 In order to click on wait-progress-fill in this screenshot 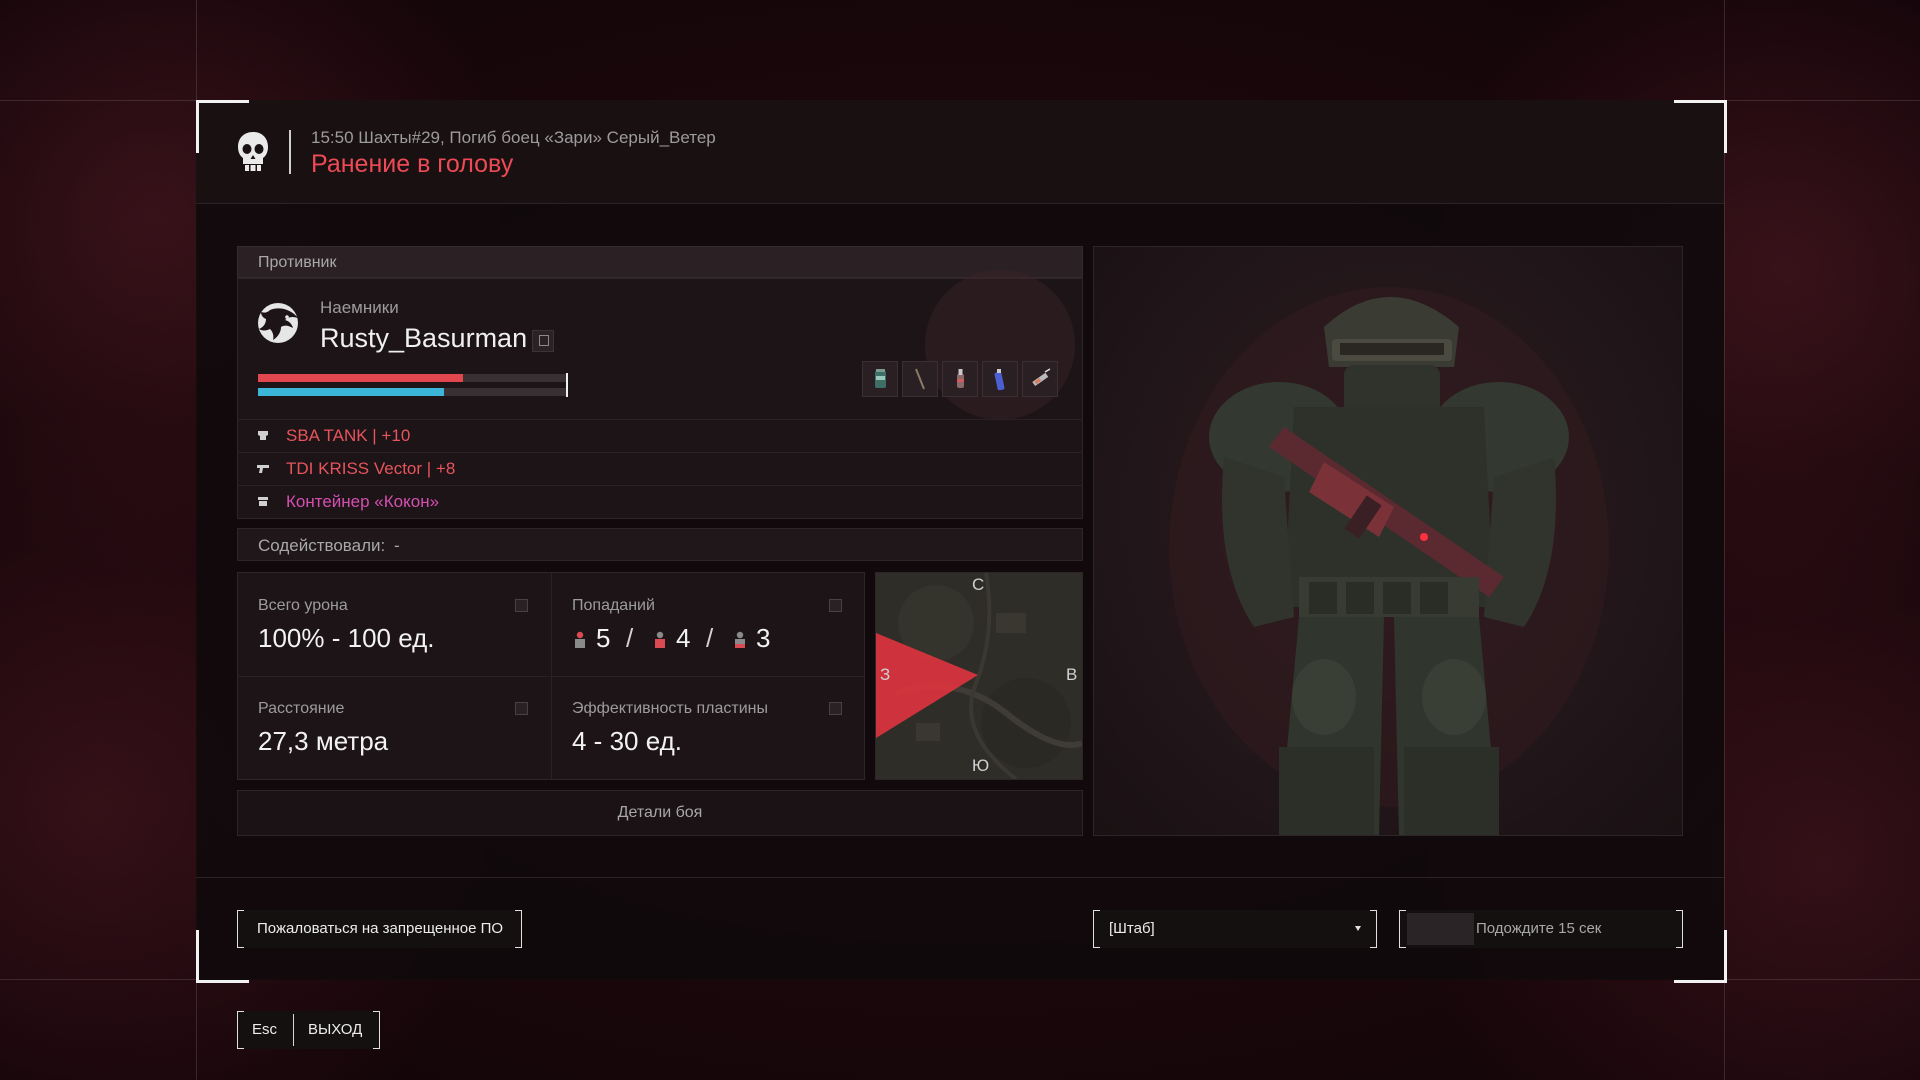, I will do `click(1440, 929)`.